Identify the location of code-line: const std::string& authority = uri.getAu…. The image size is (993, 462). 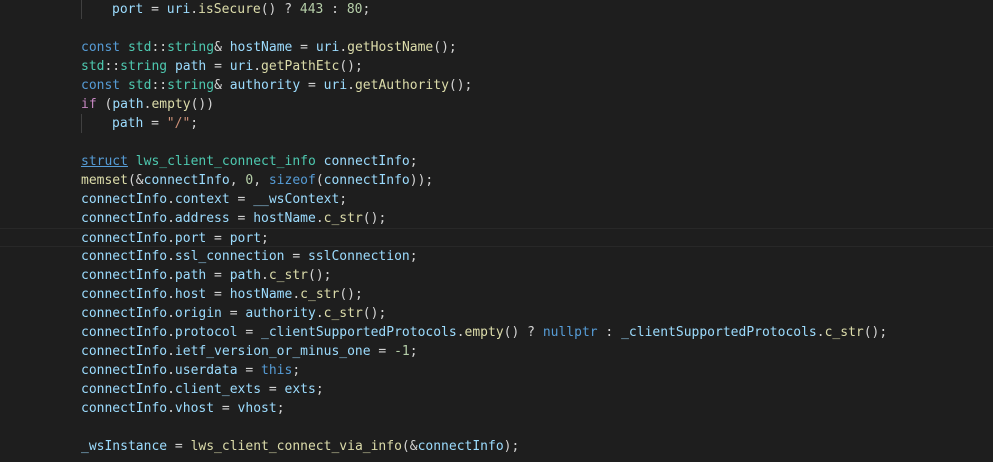
(496, 85).